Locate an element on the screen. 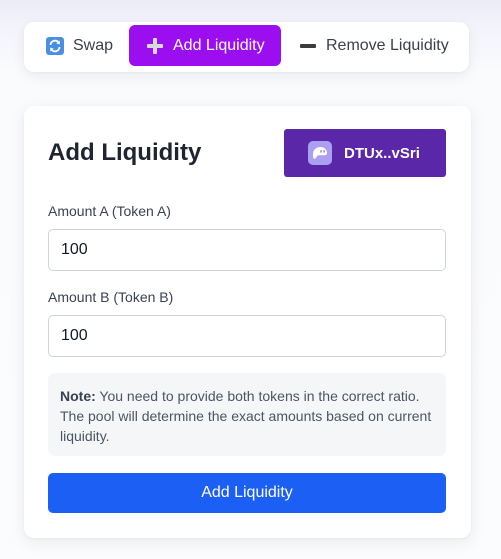 This screenshot has height=559, width=501. wallet-button: DTUx..vSri is located at coordinates (365, 153).